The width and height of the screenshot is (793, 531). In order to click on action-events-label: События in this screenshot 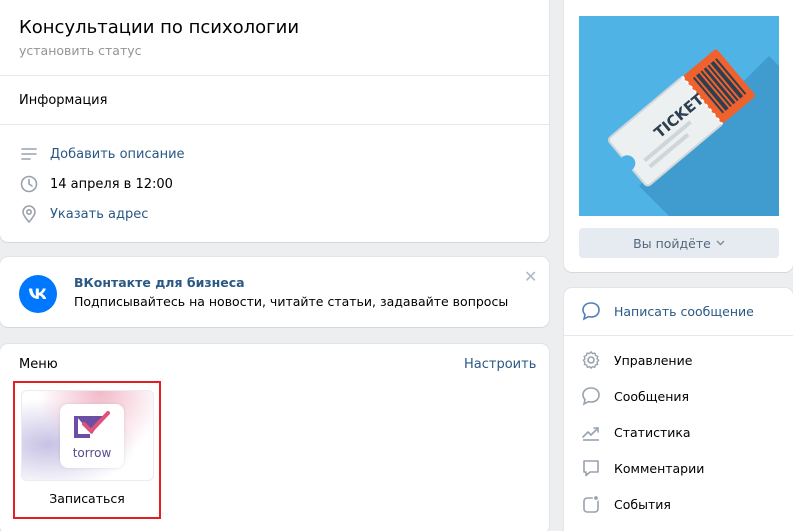, I will do `click(642, 504)`.